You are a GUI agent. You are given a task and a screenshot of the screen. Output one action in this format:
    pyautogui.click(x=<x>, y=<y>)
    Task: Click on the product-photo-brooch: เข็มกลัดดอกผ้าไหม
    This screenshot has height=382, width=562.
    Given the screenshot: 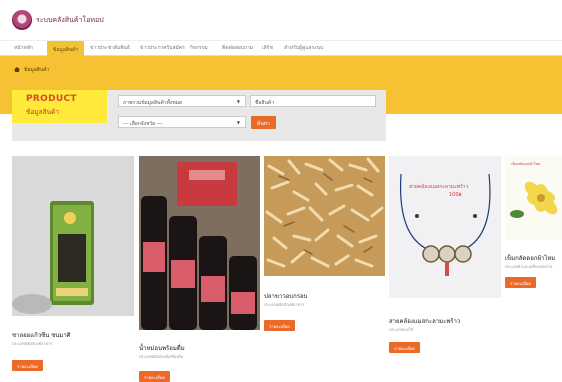 What is the action you would take?
    pyautogui.click(x=533, y=198)
    